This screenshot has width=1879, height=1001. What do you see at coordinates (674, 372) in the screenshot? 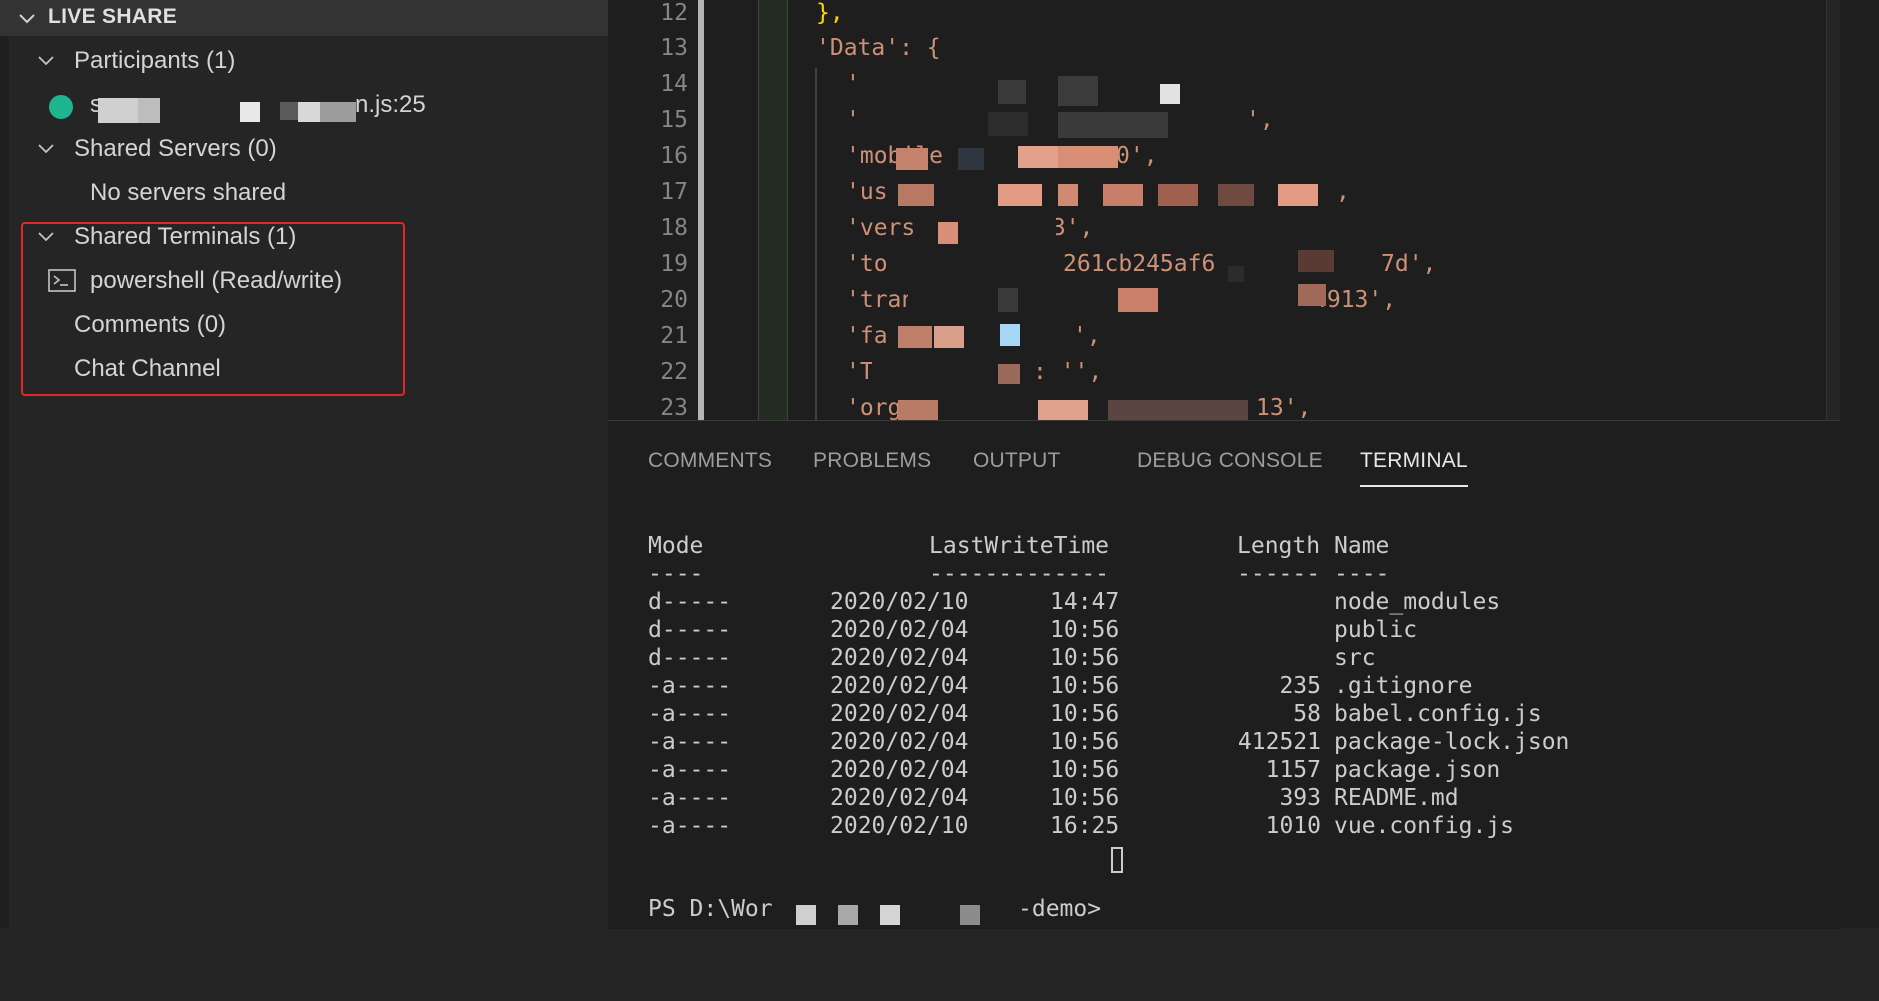
I see `line-number: 22` at bounding box center [674, 372].